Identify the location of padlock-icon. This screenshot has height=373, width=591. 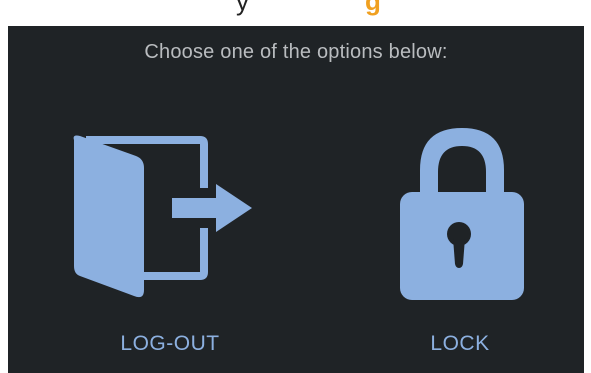
(462, 214).